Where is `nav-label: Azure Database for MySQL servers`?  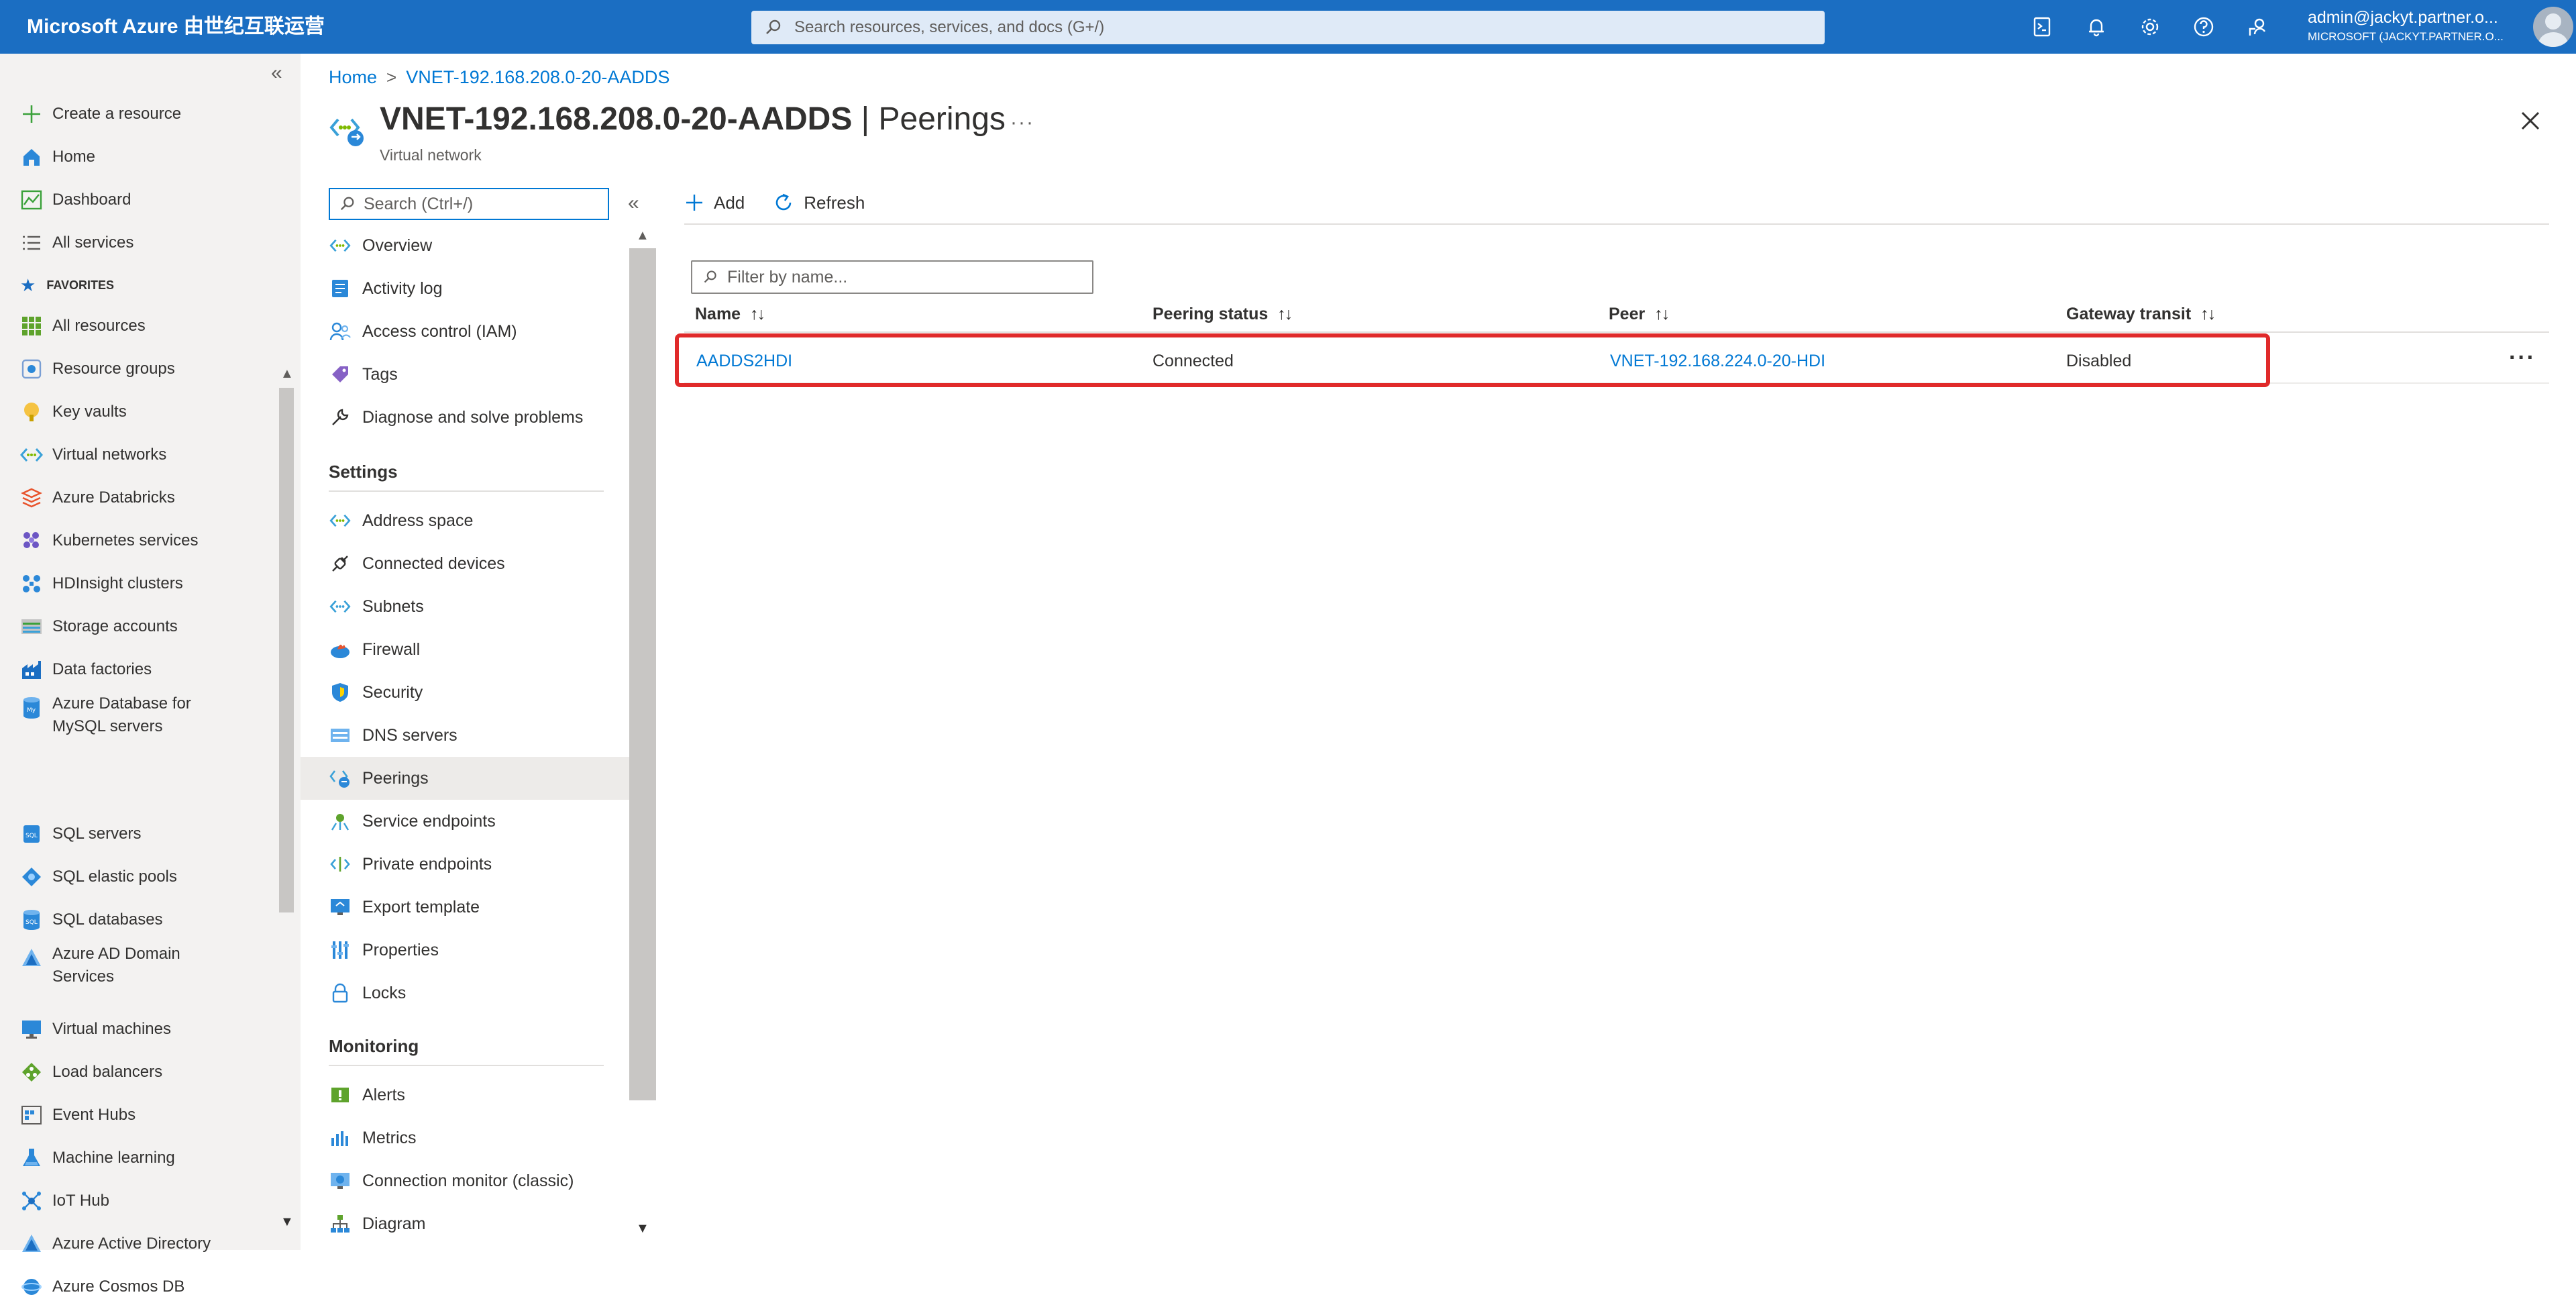 nav-label: Azure Database for MySQL servers is located at coordinates (121, 714).